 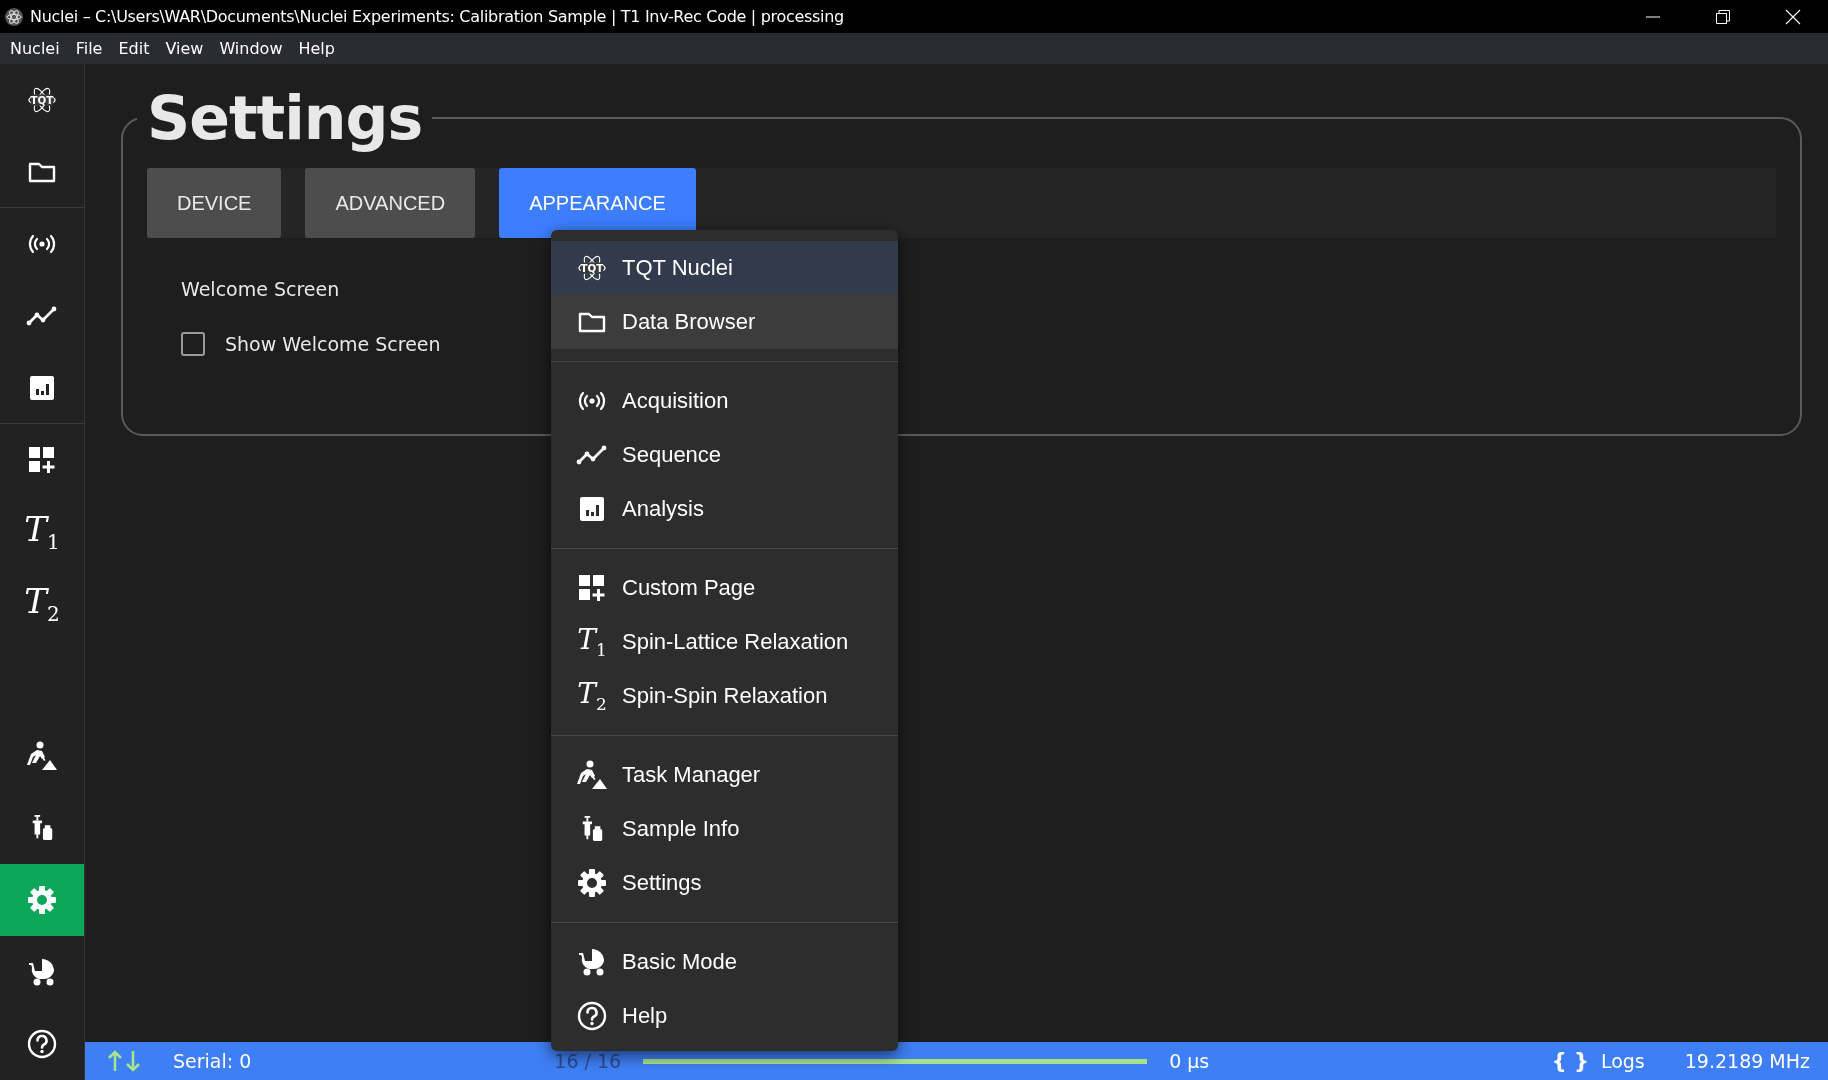 What do you see at coordinates (724, 268) in the screenshot?
I see `menu-item: TQT TQT Nuclei` at bounding box center [724, 268].